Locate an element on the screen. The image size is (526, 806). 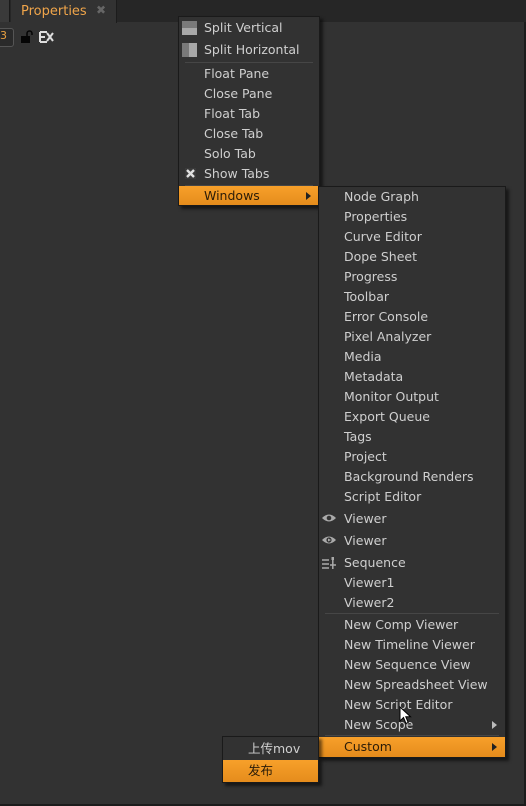
menu-item-label: Media is located at coordinates (363, 356).